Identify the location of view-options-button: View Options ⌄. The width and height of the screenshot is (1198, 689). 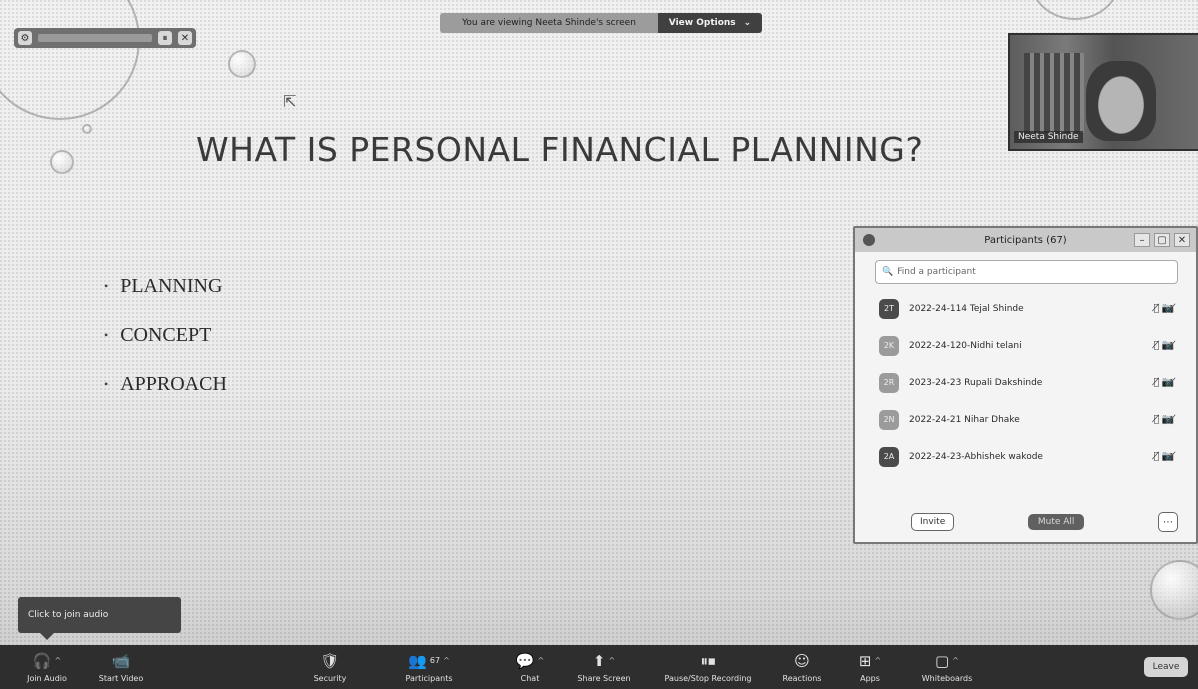
(710, 23).